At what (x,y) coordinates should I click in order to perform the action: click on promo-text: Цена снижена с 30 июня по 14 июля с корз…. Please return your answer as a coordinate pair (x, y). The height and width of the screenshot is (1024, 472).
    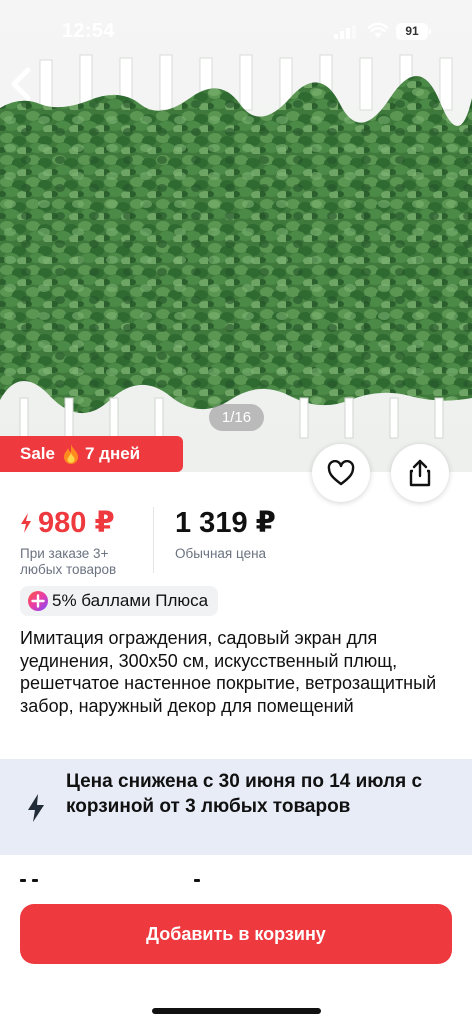
    Looking at the image, I should click on (244, 794).